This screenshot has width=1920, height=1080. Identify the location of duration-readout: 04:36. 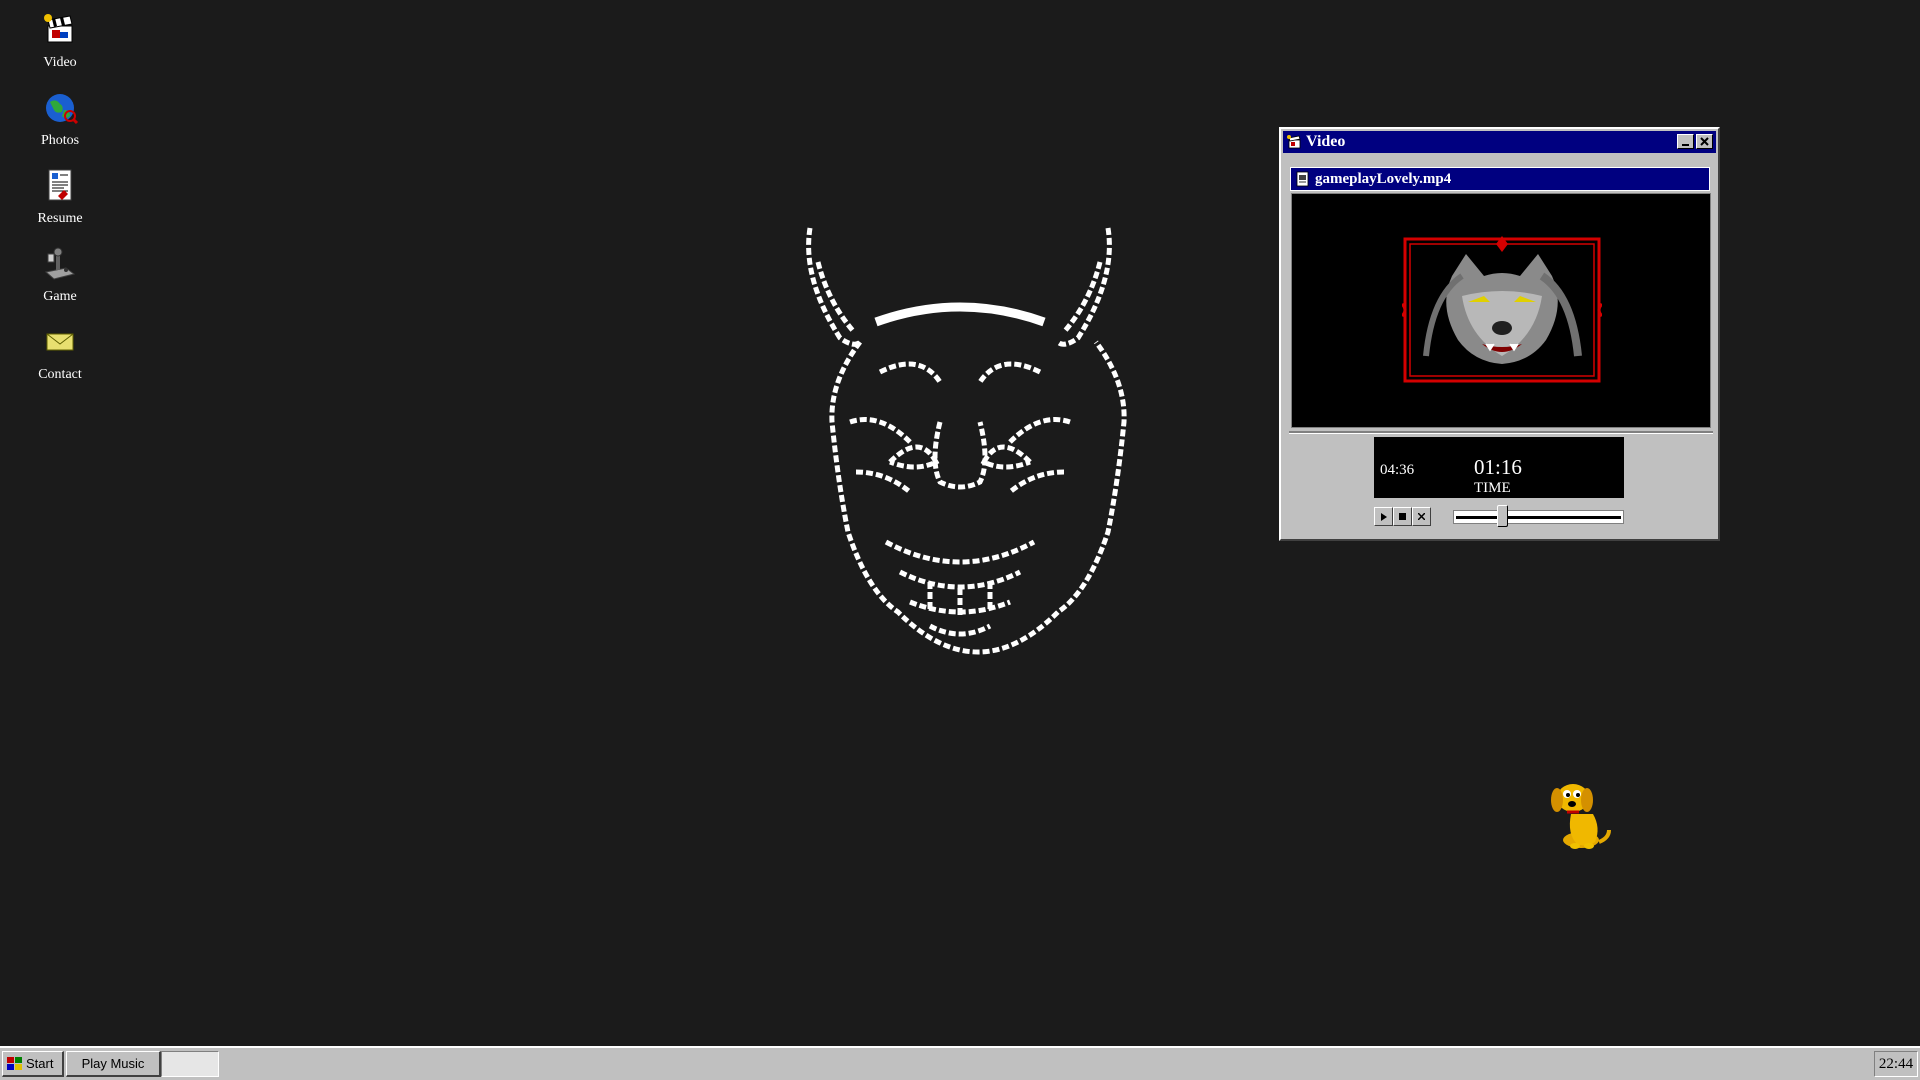
(1397, 470).